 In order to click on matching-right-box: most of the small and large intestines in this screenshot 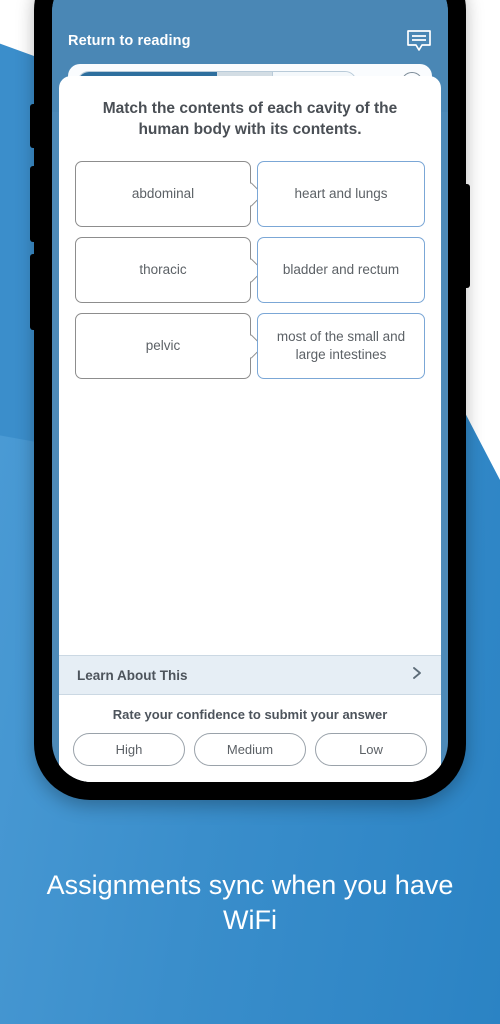, I will do `click(341, 345)`.